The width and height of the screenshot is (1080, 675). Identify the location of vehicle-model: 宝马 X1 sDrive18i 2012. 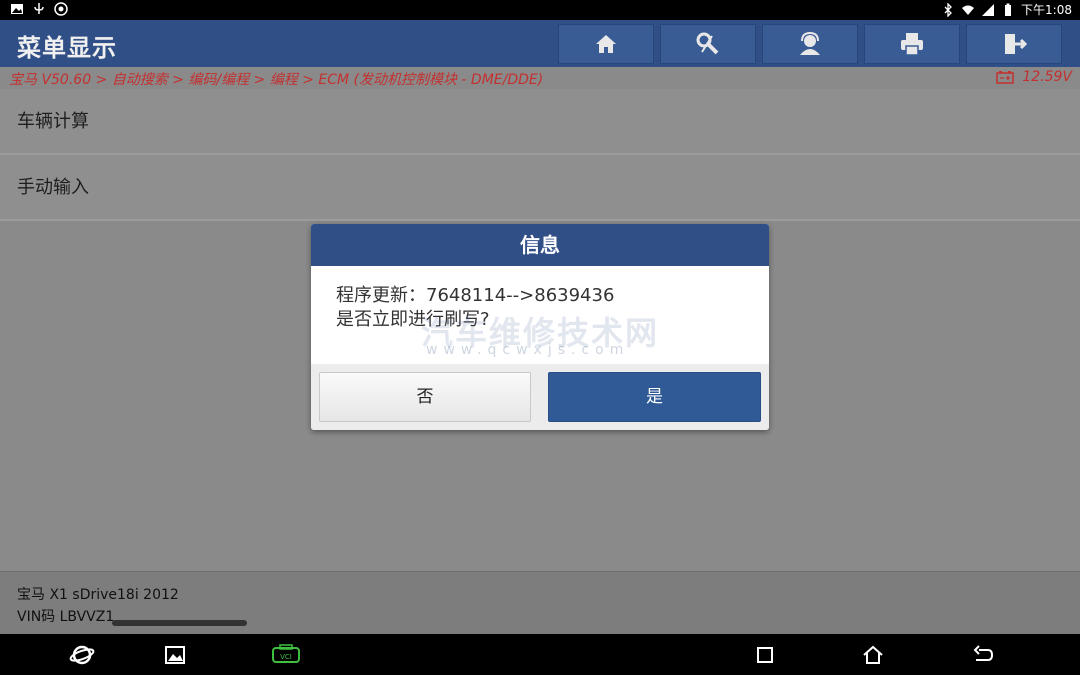
(98, 595).